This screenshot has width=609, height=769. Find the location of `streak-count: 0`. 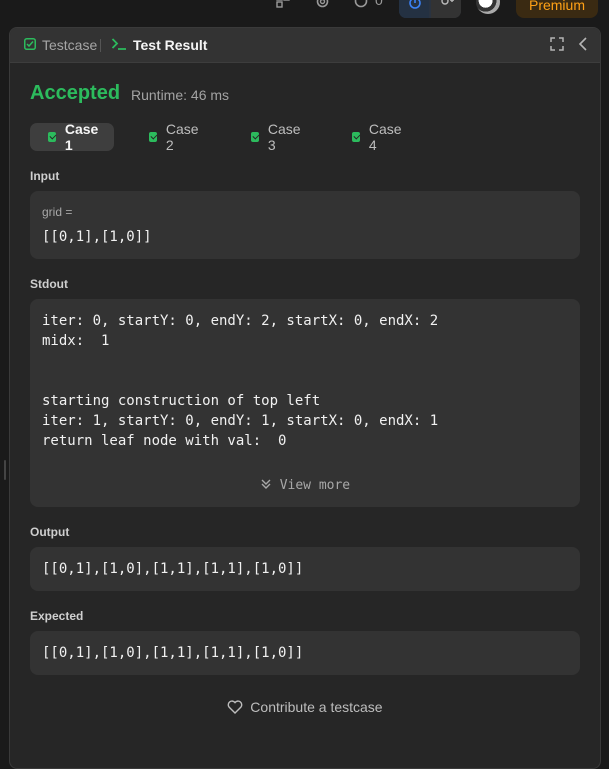

streak-count: 0 is located at coordinates (379, 4).